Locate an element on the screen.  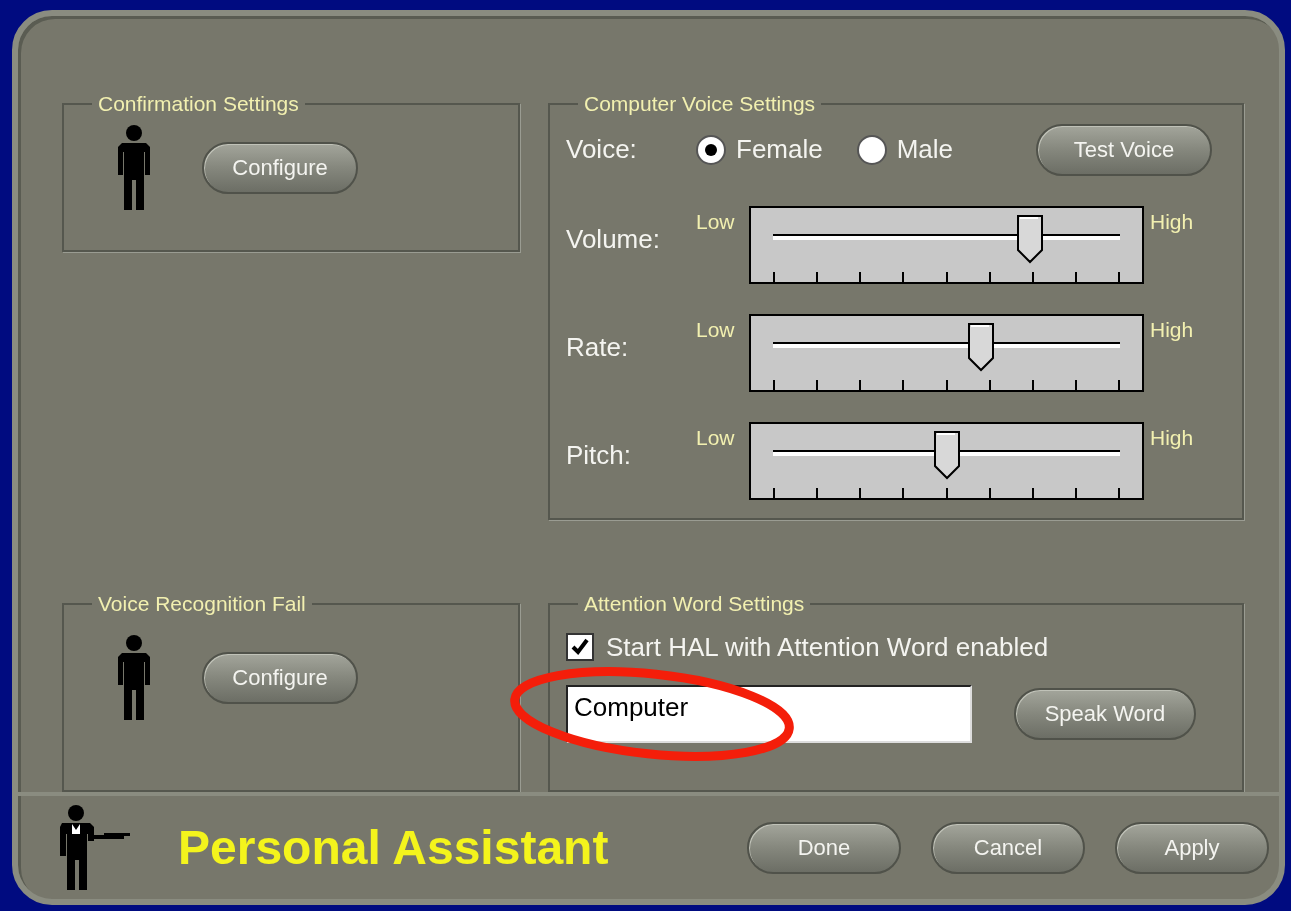
checkbox-label: Start HAL with Attention Word enabled is located at coordinates (827, 647).